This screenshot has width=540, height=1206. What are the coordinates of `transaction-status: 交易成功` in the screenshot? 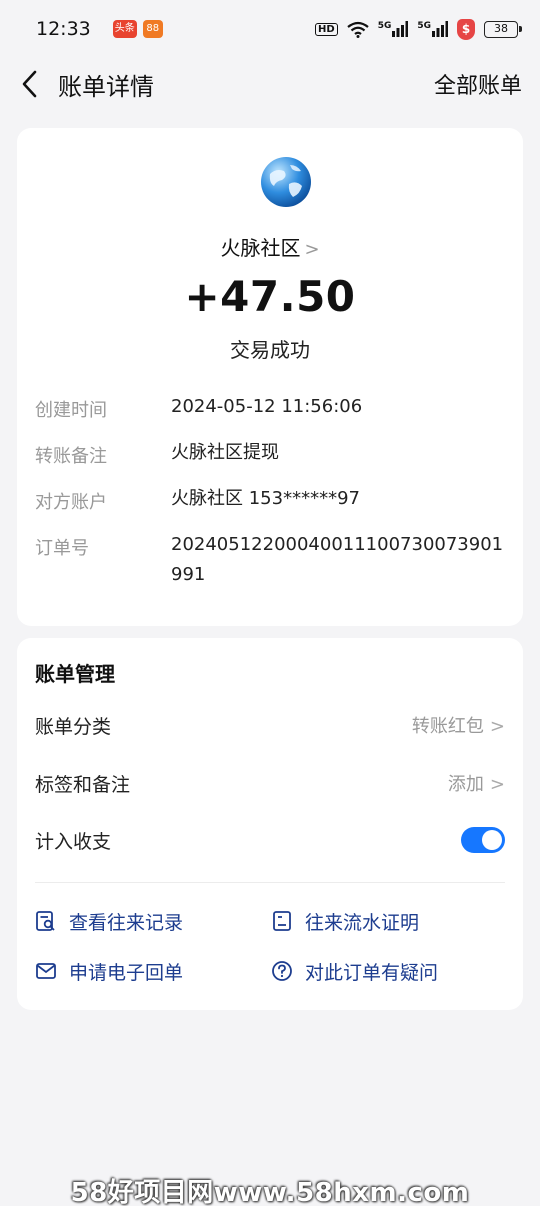 It's located at (270, 350).